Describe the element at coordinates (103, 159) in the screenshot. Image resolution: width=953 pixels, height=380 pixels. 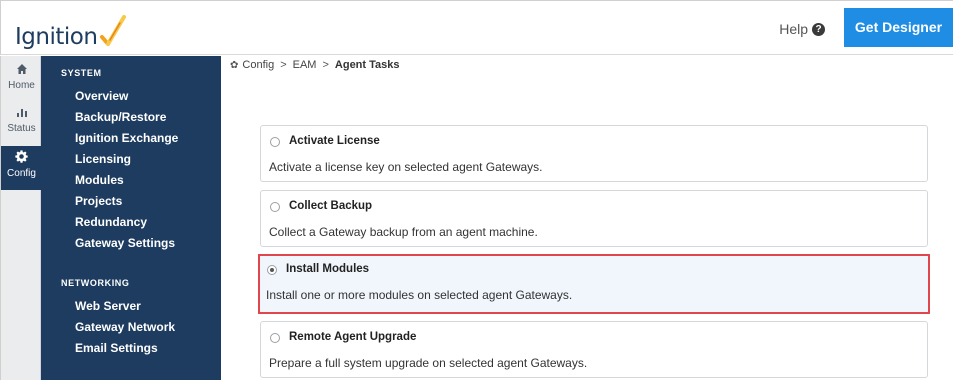
I see `nav-item-licensing: Licensing` at that location.